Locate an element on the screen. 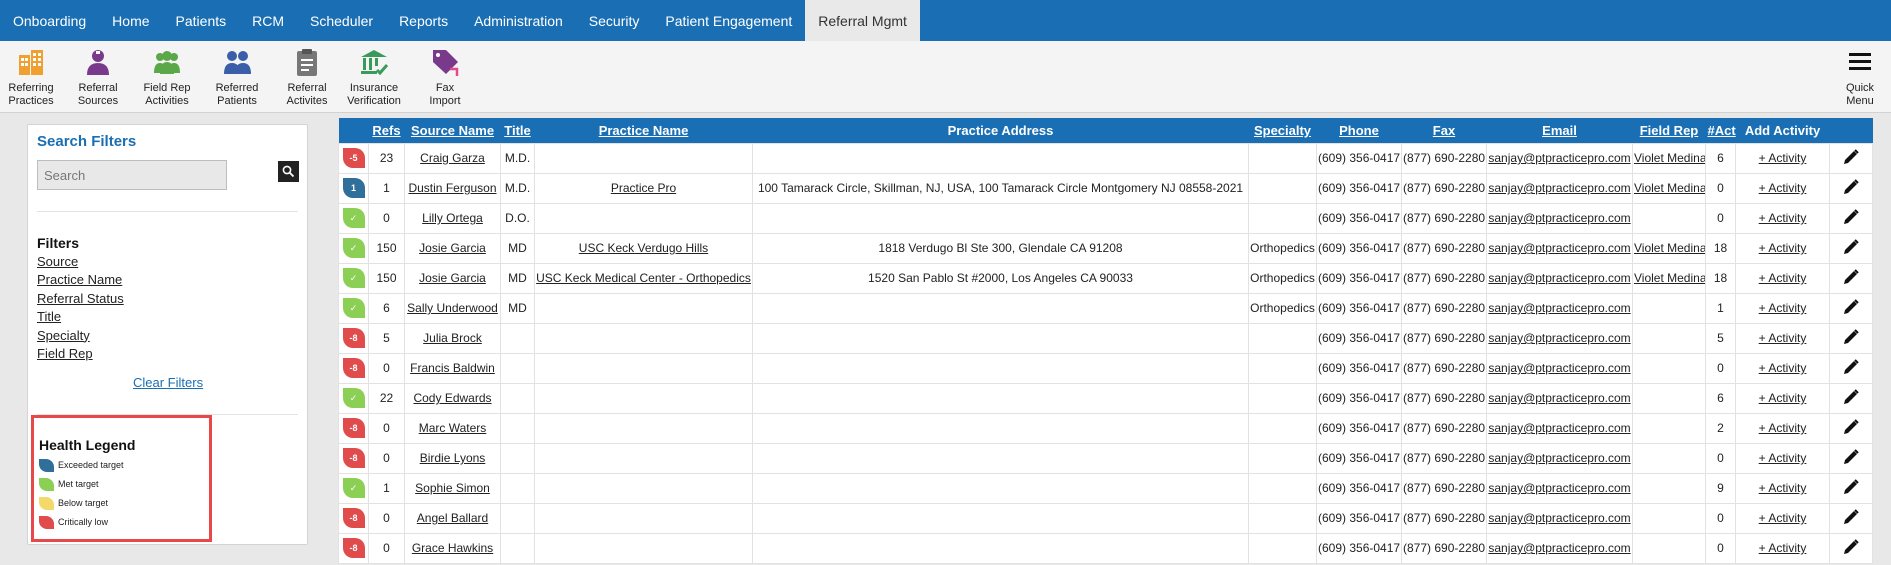 This screenshot has height=565, width=1891. source-name-link: Sally Underwood is located at coordinates (452, 308).